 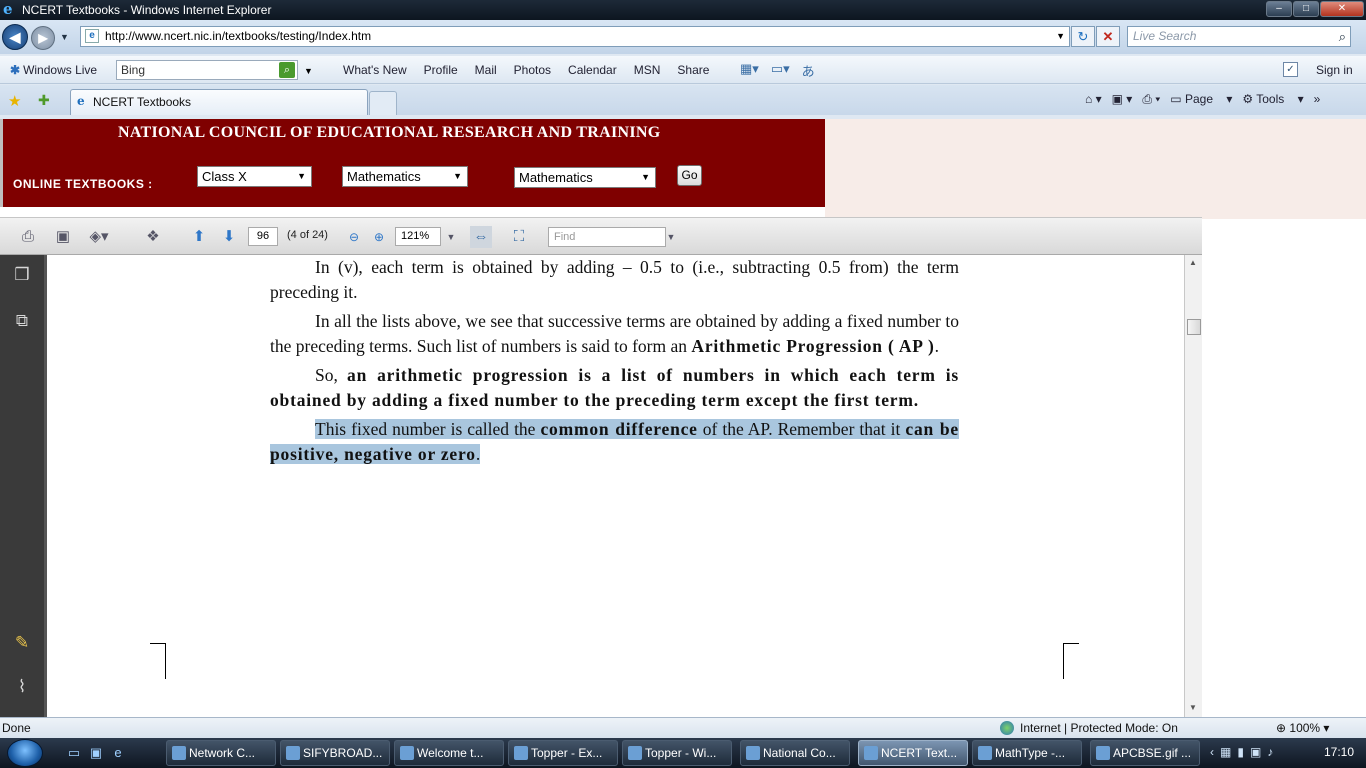 I want to click on pages-icon: ❒, so click(x=22, y=275).